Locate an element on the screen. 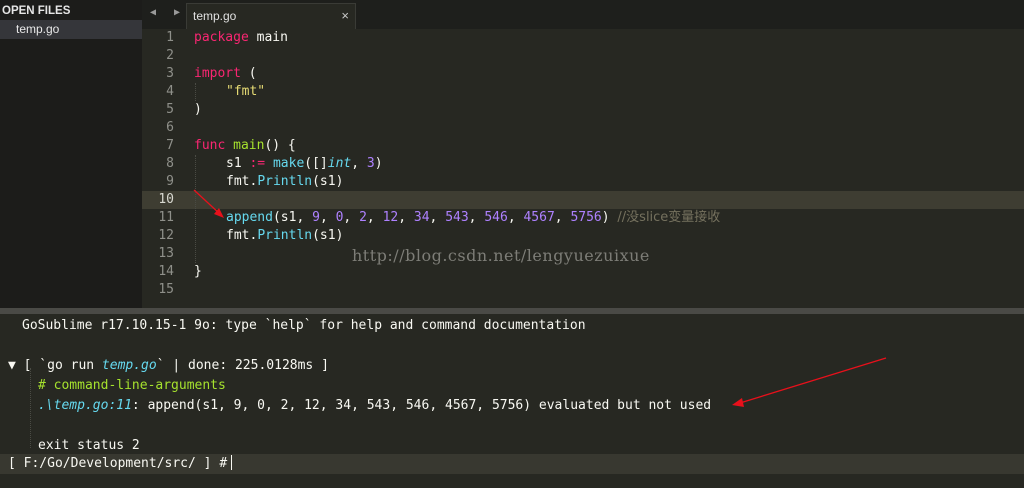 Image resolution: width=1024 pixels, height=488 pixels. error-location-link: .\temp.go:11 is located at coordinates (85, 405).